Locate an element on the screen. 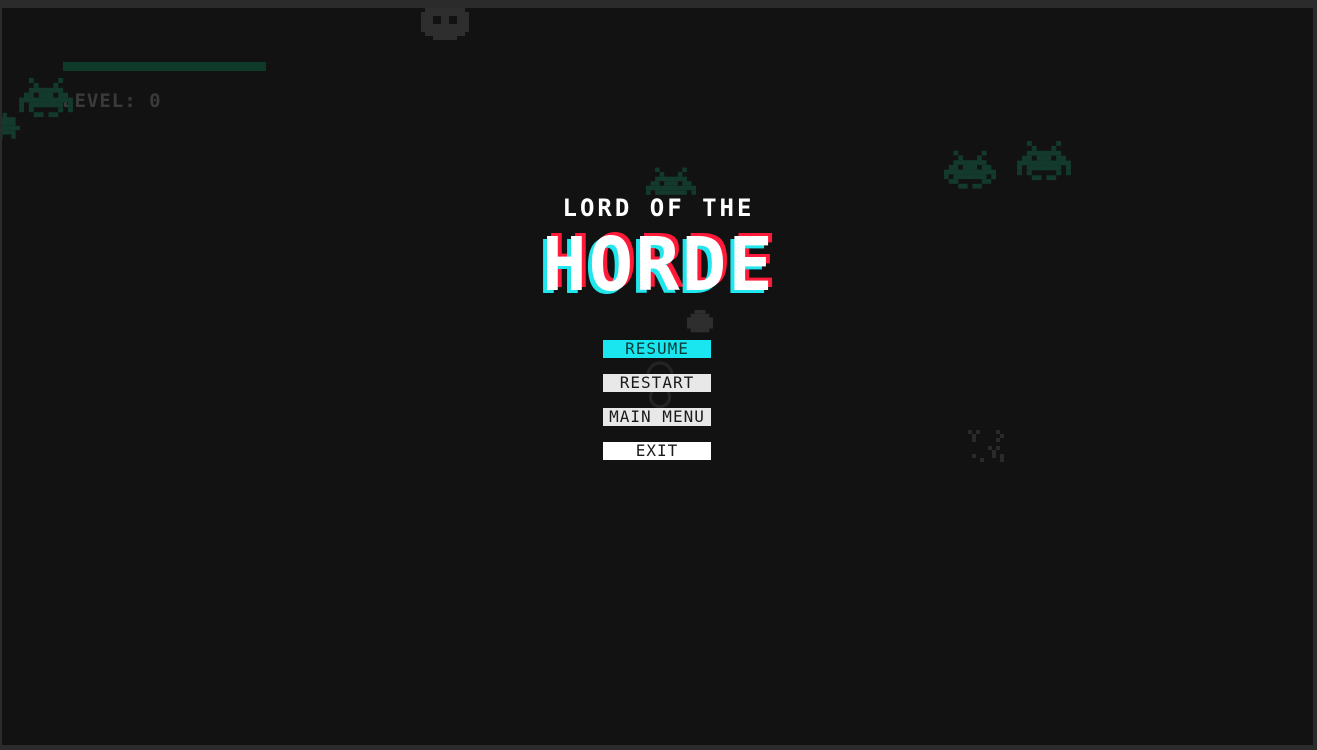 The width and height of the screenshot is (1317, 750). title-line-2: HORDE is located at coordinates (658, 265).